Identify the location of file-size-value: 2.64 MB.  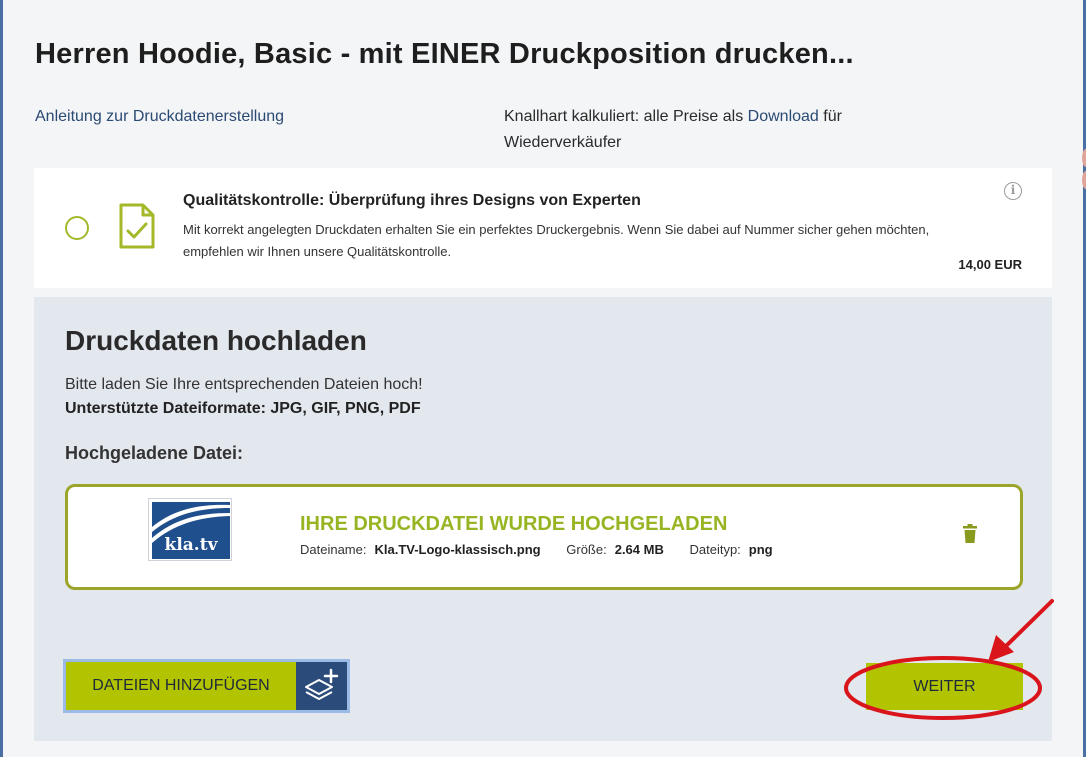
(639, 549).